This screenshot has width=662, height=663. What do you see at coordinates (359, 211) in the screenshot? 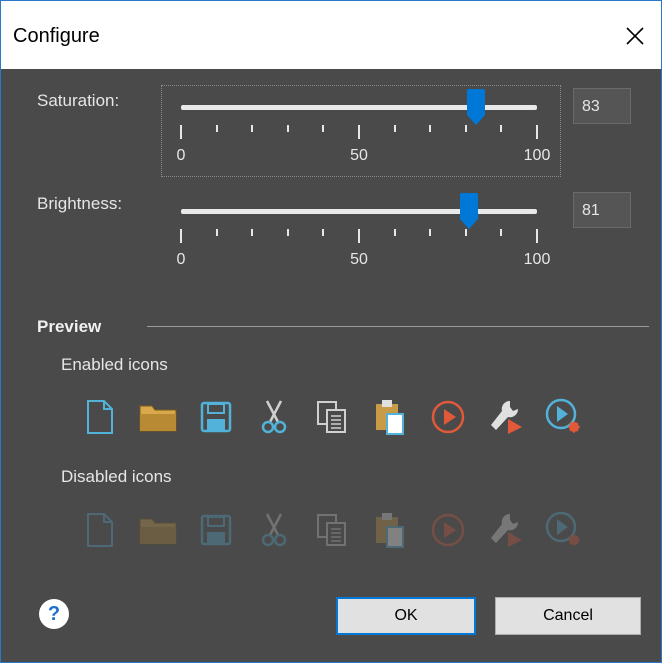
I see `brightness-track` at bounding box center [359, 211].